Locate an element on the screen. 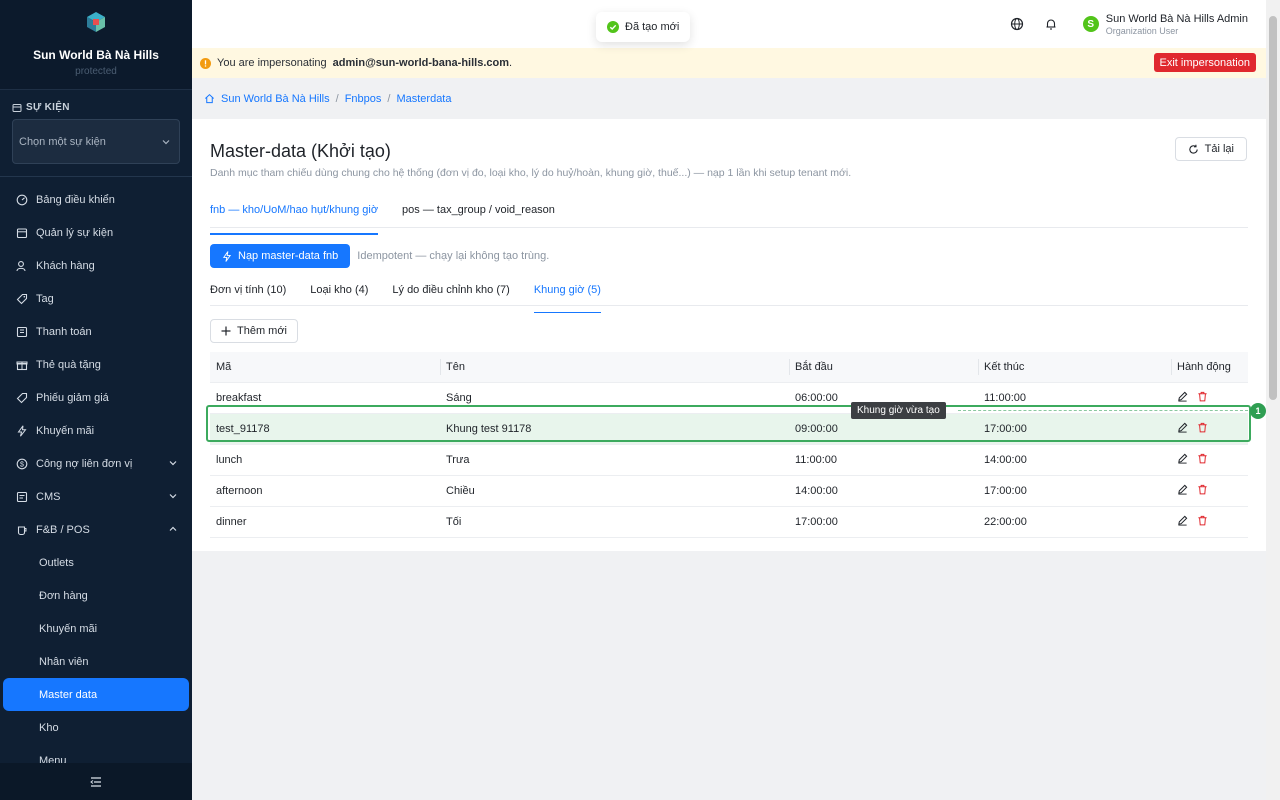 The width and height of the screenshot is (1280, 800). reload-icon is located at coordinates (1193, 149).